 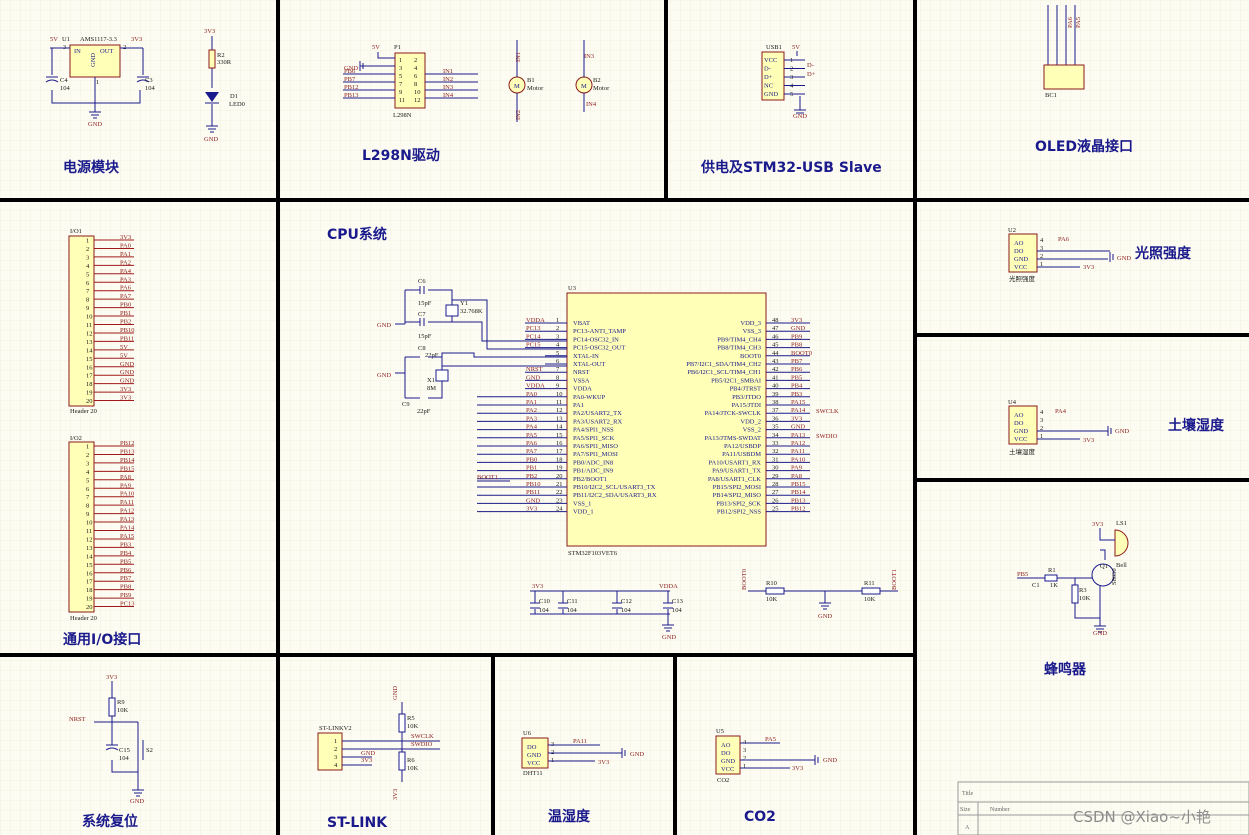 What do you see at coordinates (464, 303) in the screenshot?
I see `svg-text: Y1` at bounding box center [464, 303].